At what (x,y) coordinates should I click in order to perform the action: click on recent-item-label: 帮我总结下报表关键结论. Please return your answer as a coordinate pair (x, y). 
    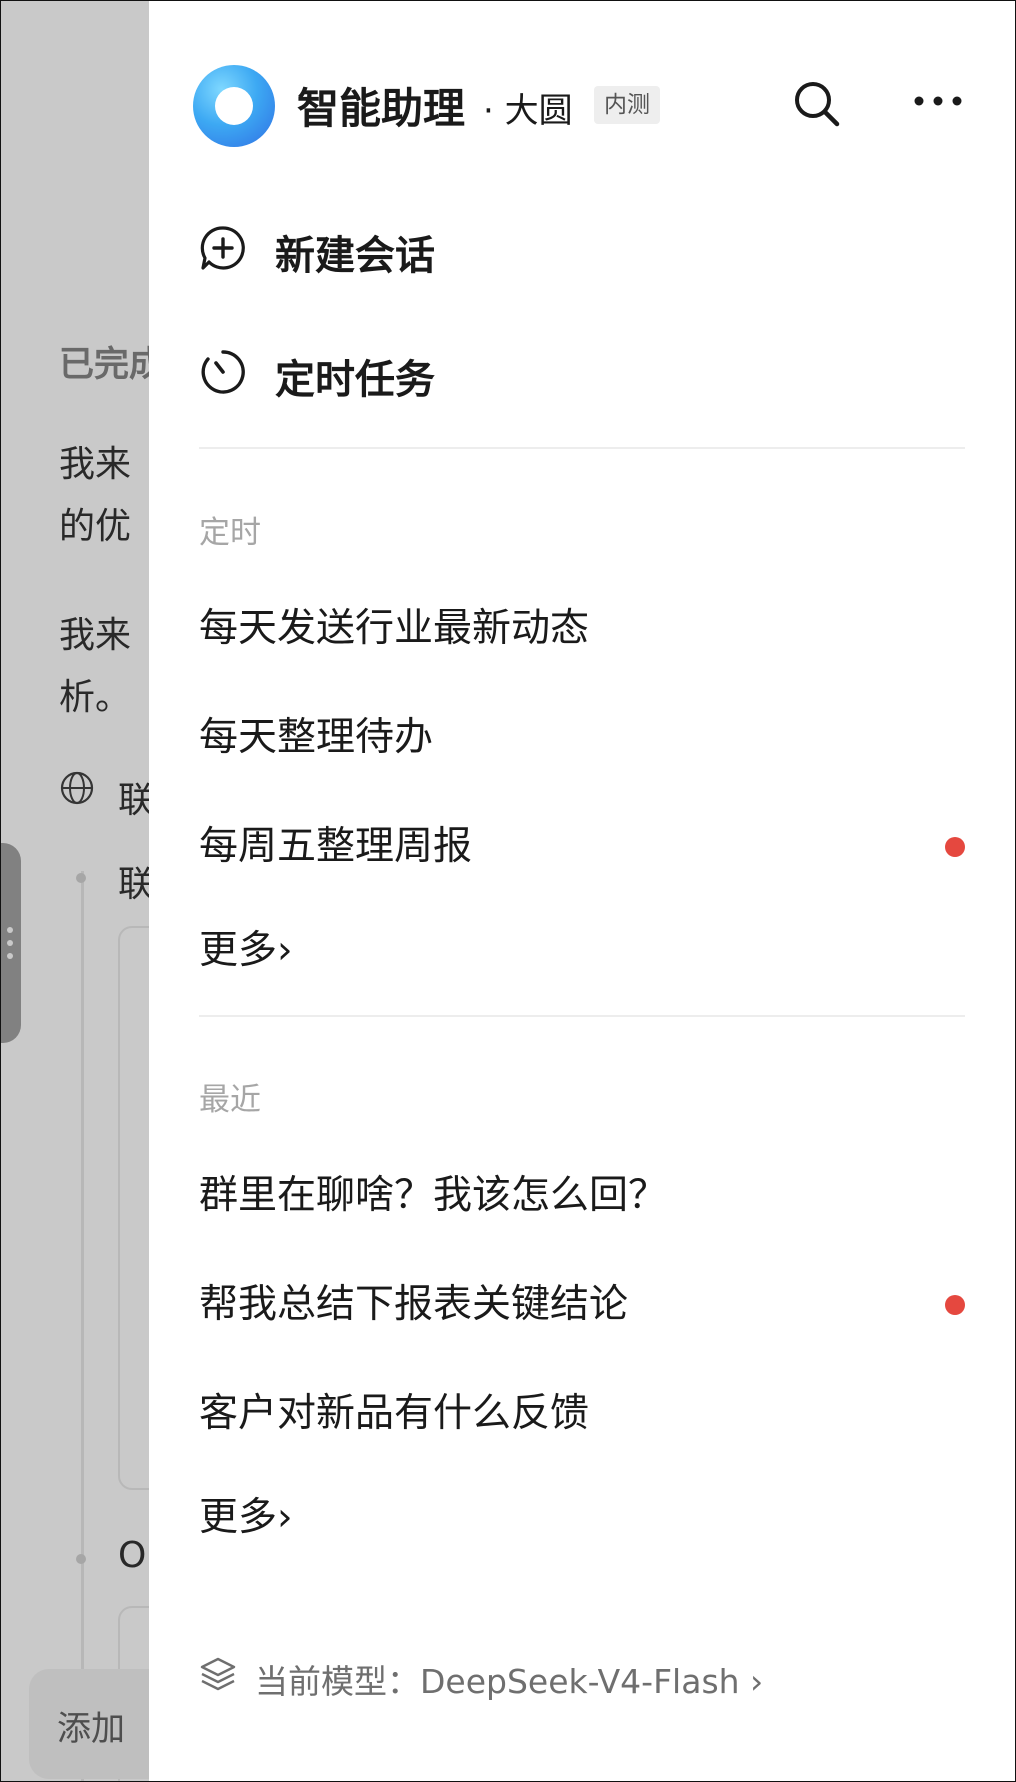
    Looking at the image, I should click on (414, 1304).